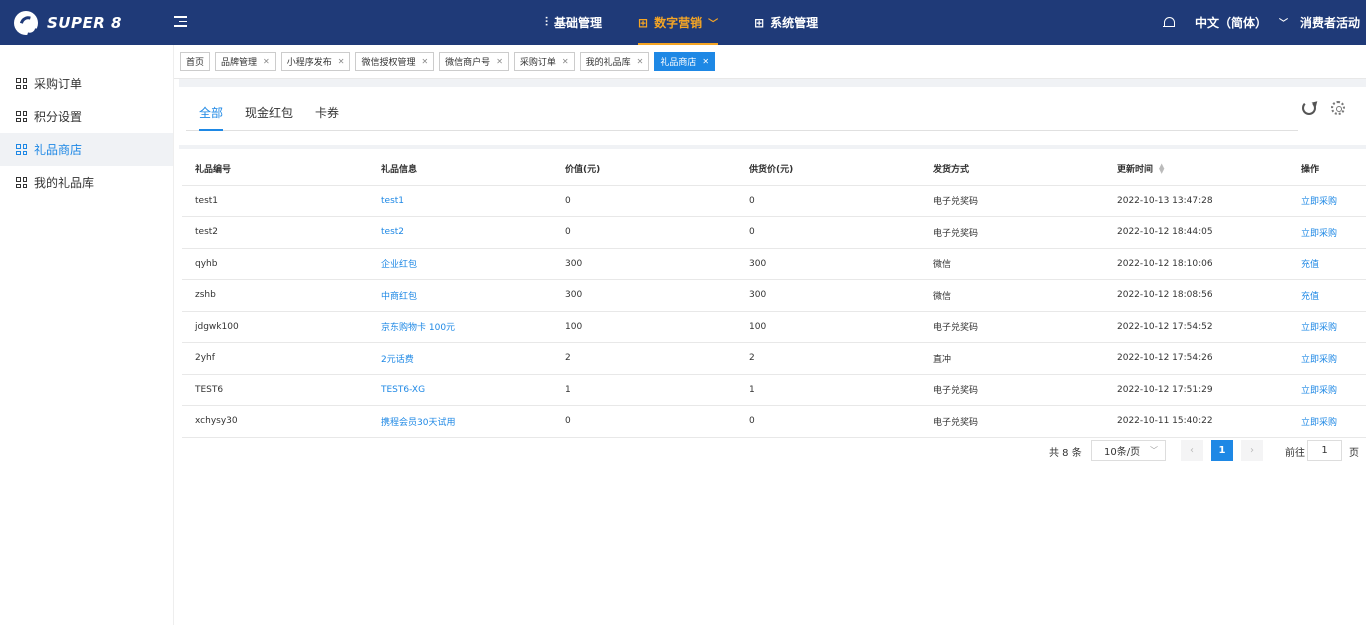 This screenshot has height=625, width=1366. I want to click on tag-home: 首页, so click(195, 61).